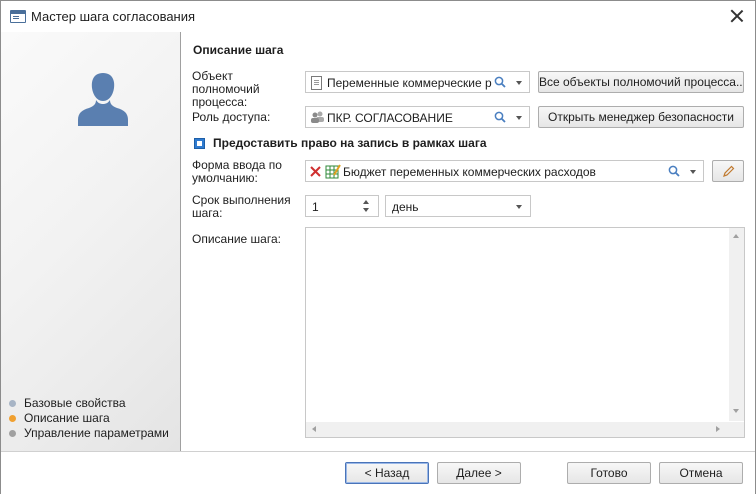  Describe the element at coordinates (366, 210) in the screenshot. I see `spin-down-icon` at that location.